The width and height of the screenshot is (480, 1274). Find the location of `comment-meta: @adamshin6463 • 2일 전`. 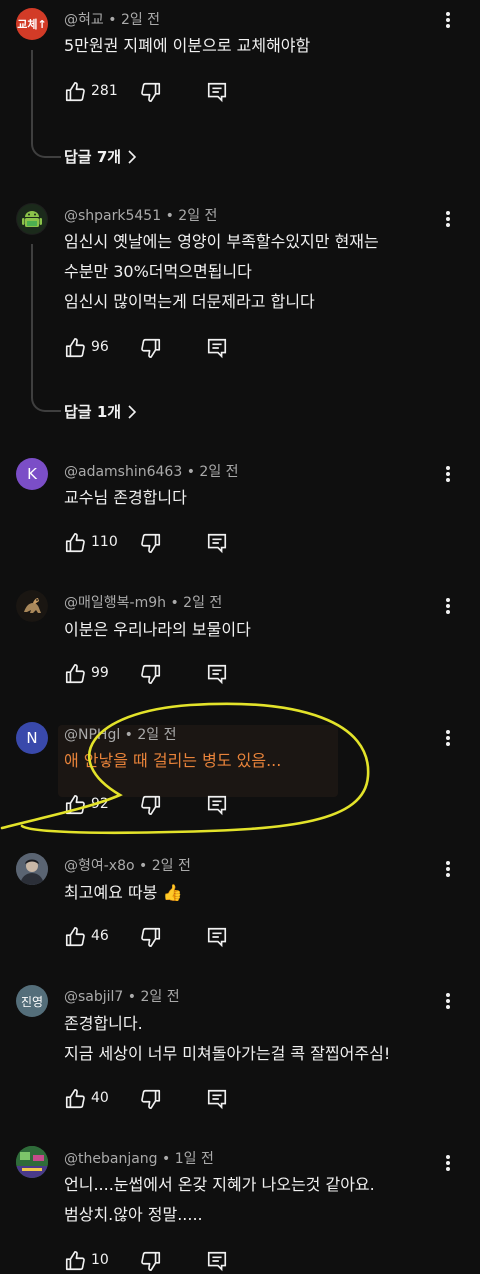

comment-meta: @adamshin6463 • 2일 전 is located at coordinates (151, 472).